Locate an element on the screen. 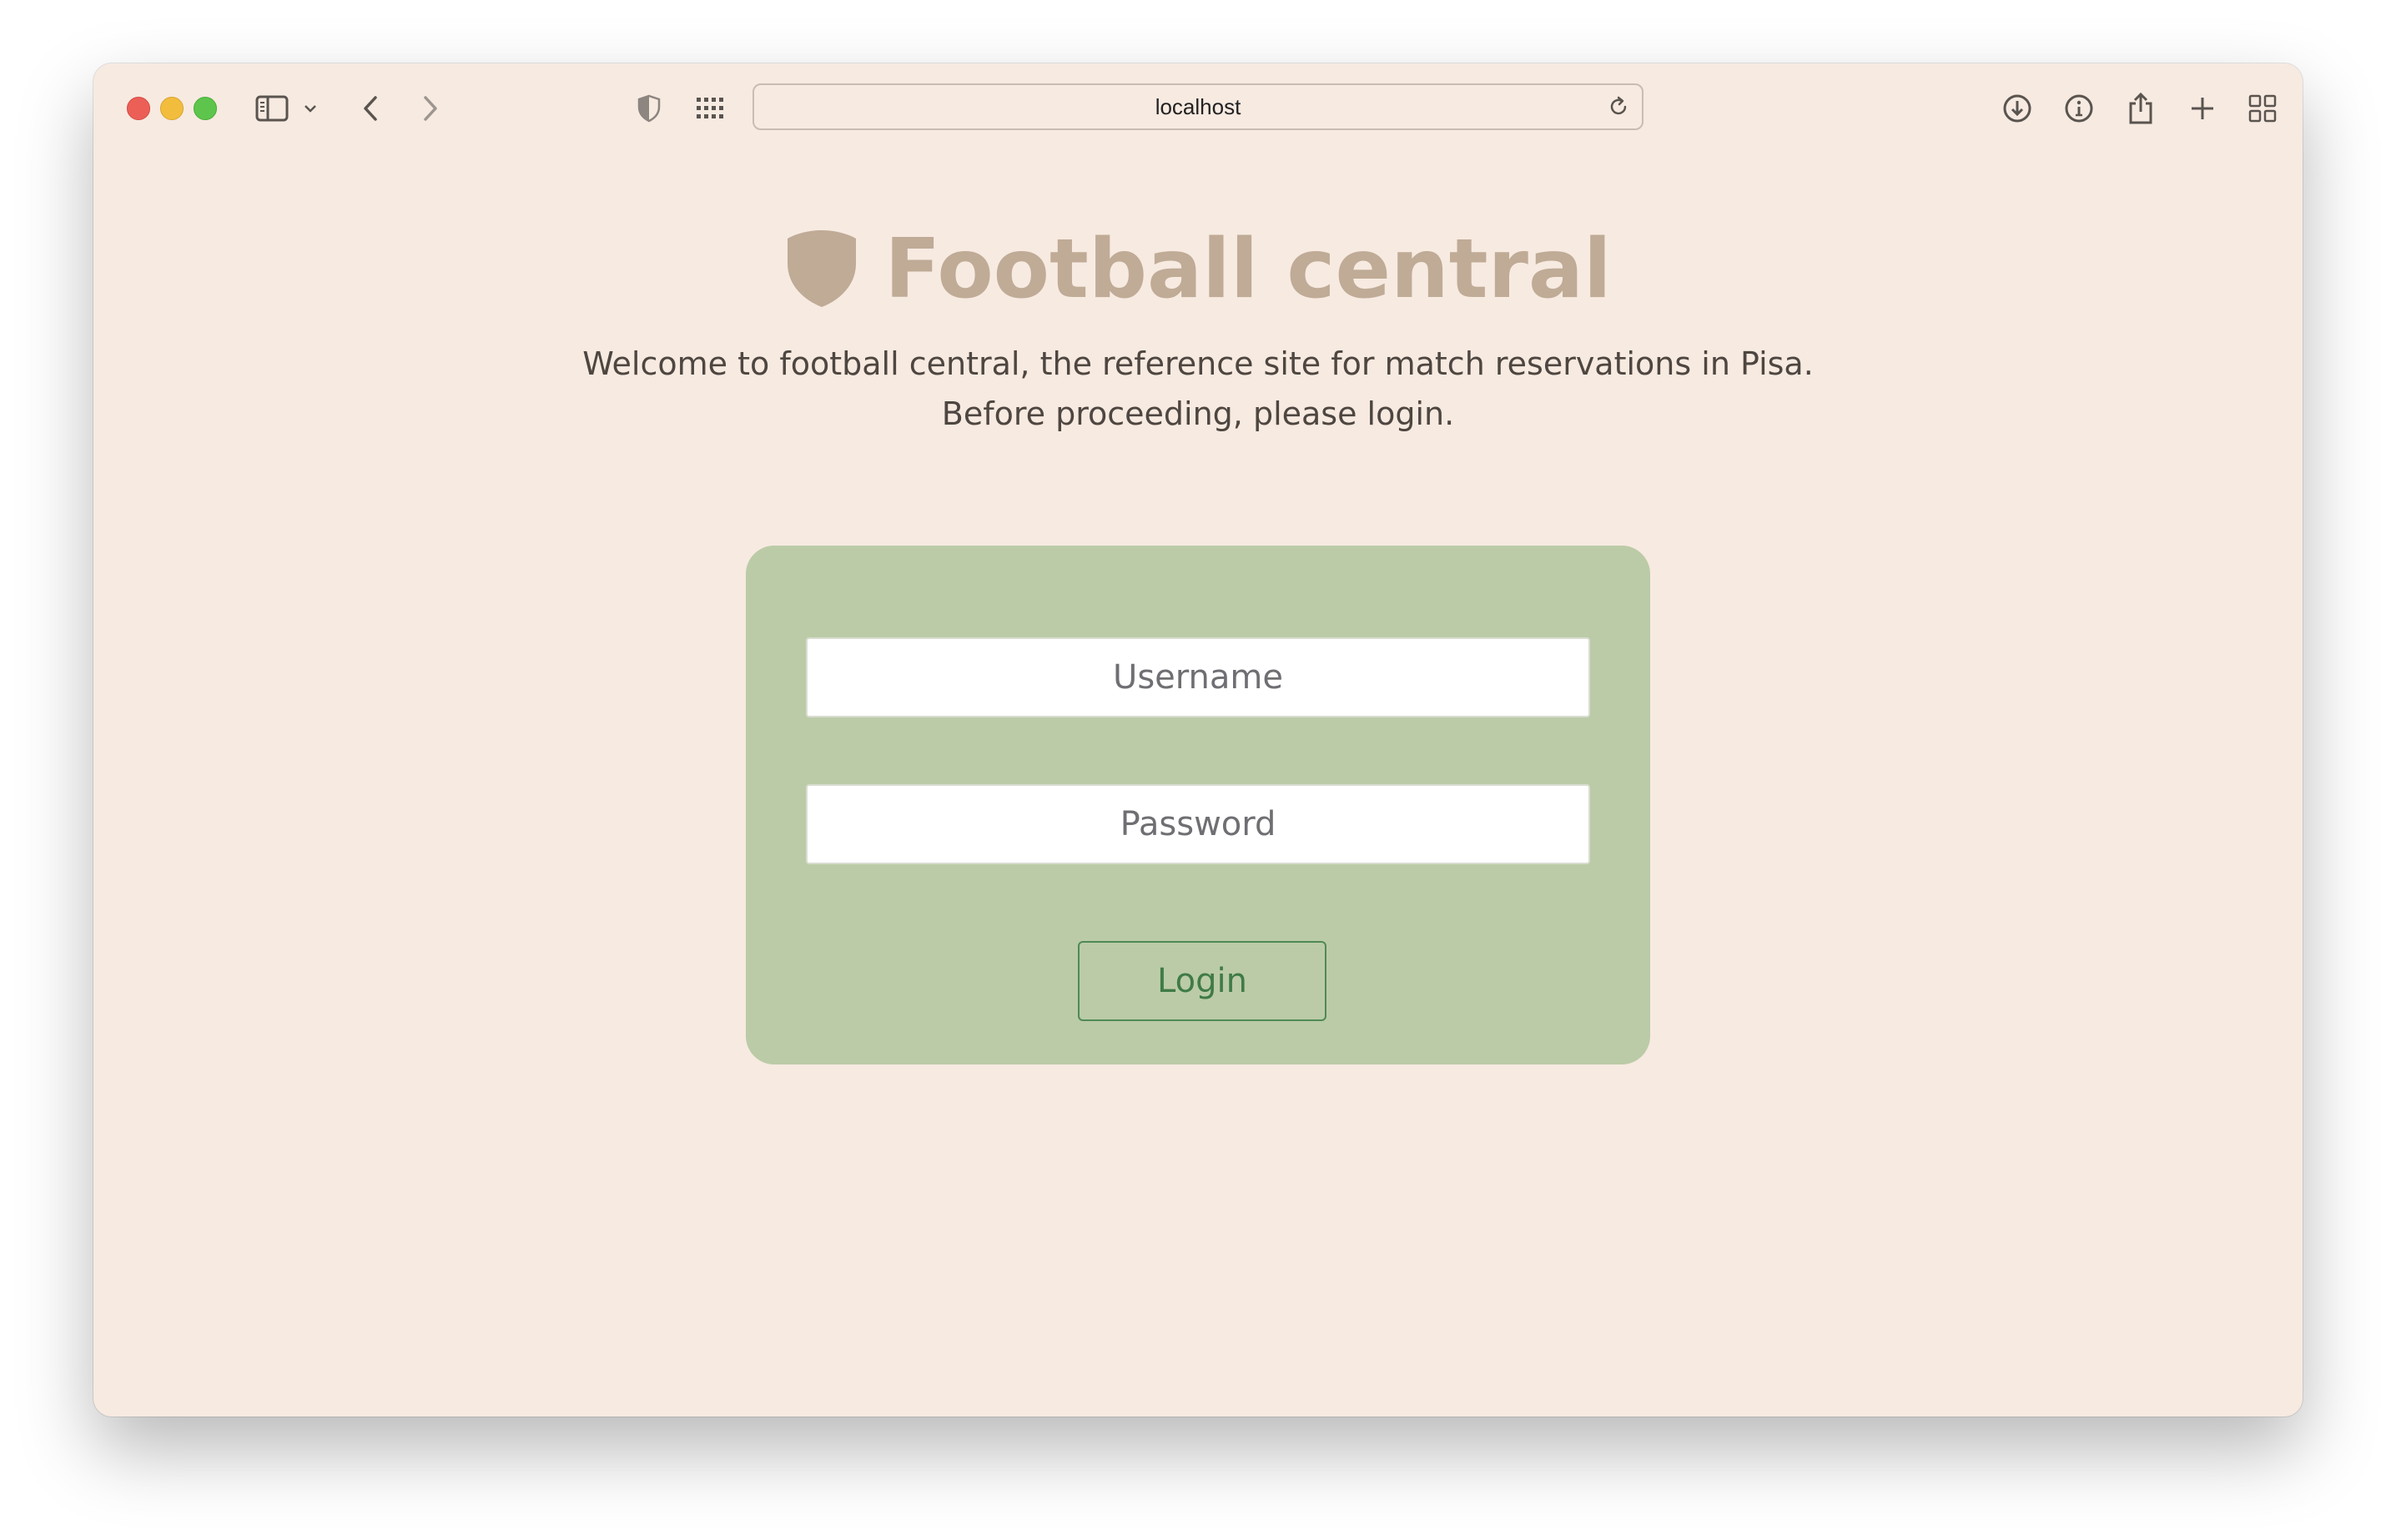  zoom-window-button is located at coordinates (205, 108).